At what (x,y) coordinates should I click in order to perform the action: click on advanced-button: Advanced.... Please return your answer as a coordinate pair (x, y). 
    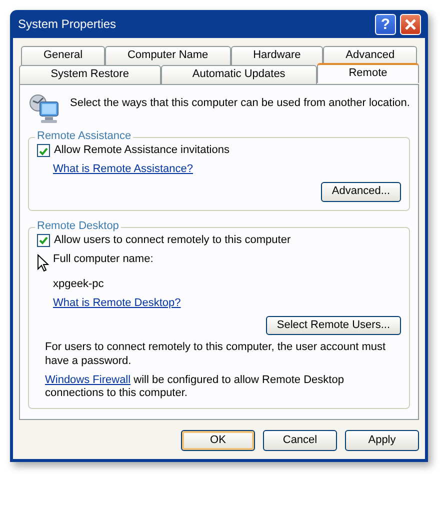
    Looking at the image, I should click on (360, 192).